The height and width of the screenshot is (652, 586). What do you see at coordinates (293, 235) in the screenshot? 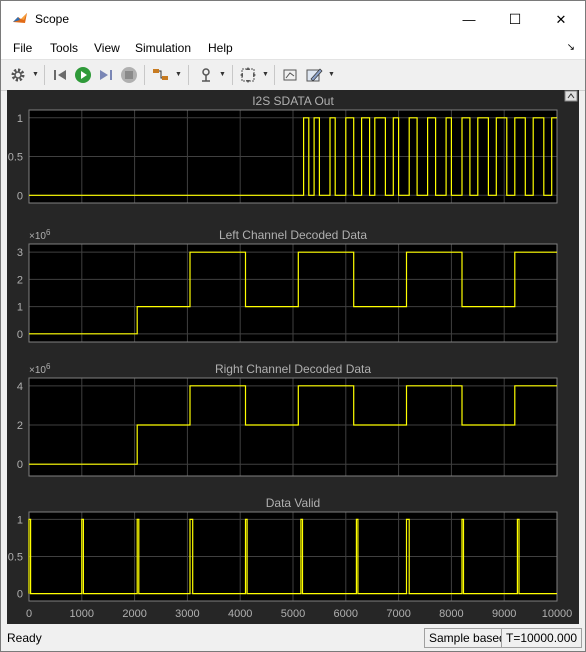
I see `plot-title: Left Channel Decoded Data` at bounding box center [293, 235].